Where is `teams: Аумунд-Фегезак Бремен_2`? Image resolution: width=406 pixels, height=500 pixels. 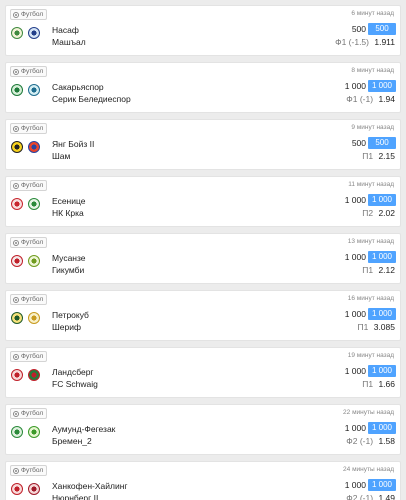
teams: Аумунд-Фегезак Бремен_2 is located at coordinates (83, 435).